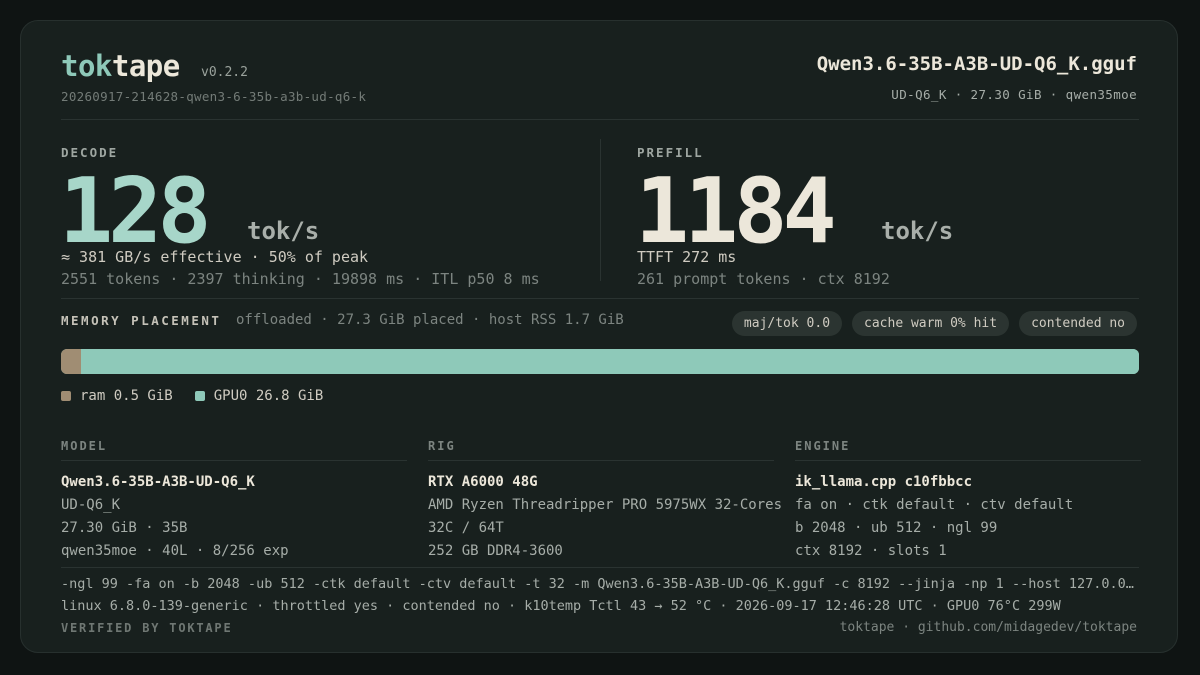  What do you see at coordinates (175, 551) in the screenshot?
I see `model-arch: qwen35moe · 40L · 8/256 exp` at bounding box center [175, 551].